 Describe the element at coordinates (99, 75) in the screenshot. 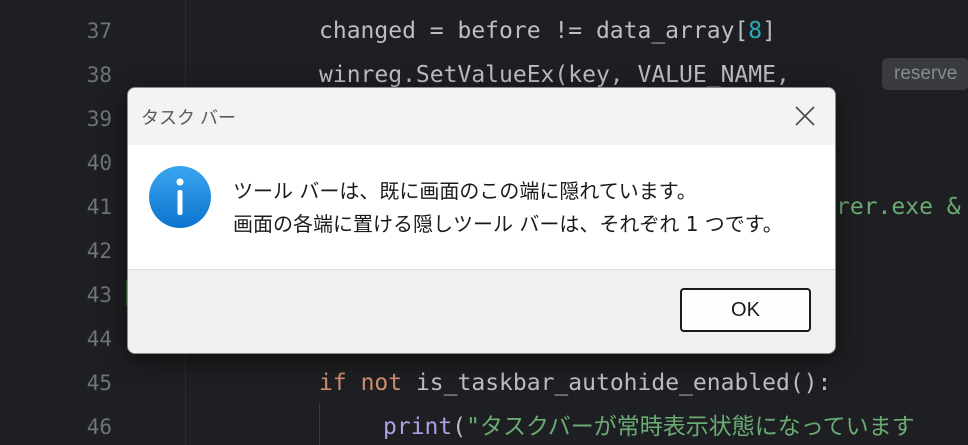

I see `line-number: 38` at that location.